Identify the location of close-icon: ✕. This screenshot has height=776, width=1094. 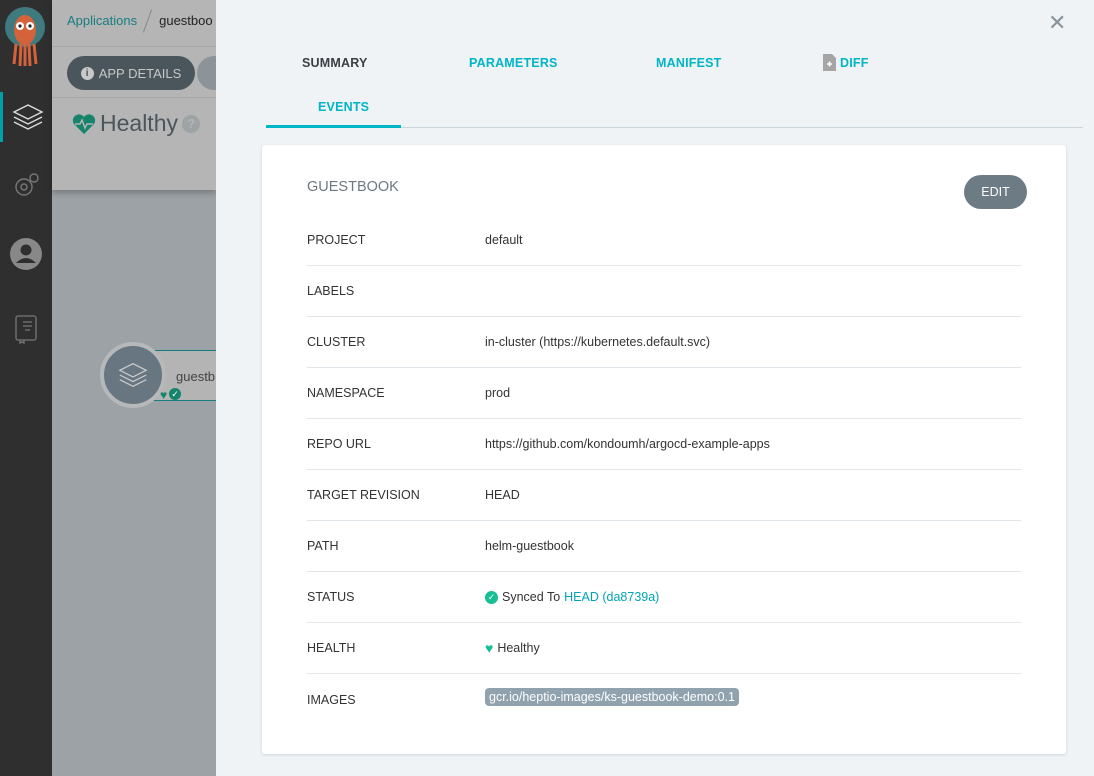
(1057, 23).